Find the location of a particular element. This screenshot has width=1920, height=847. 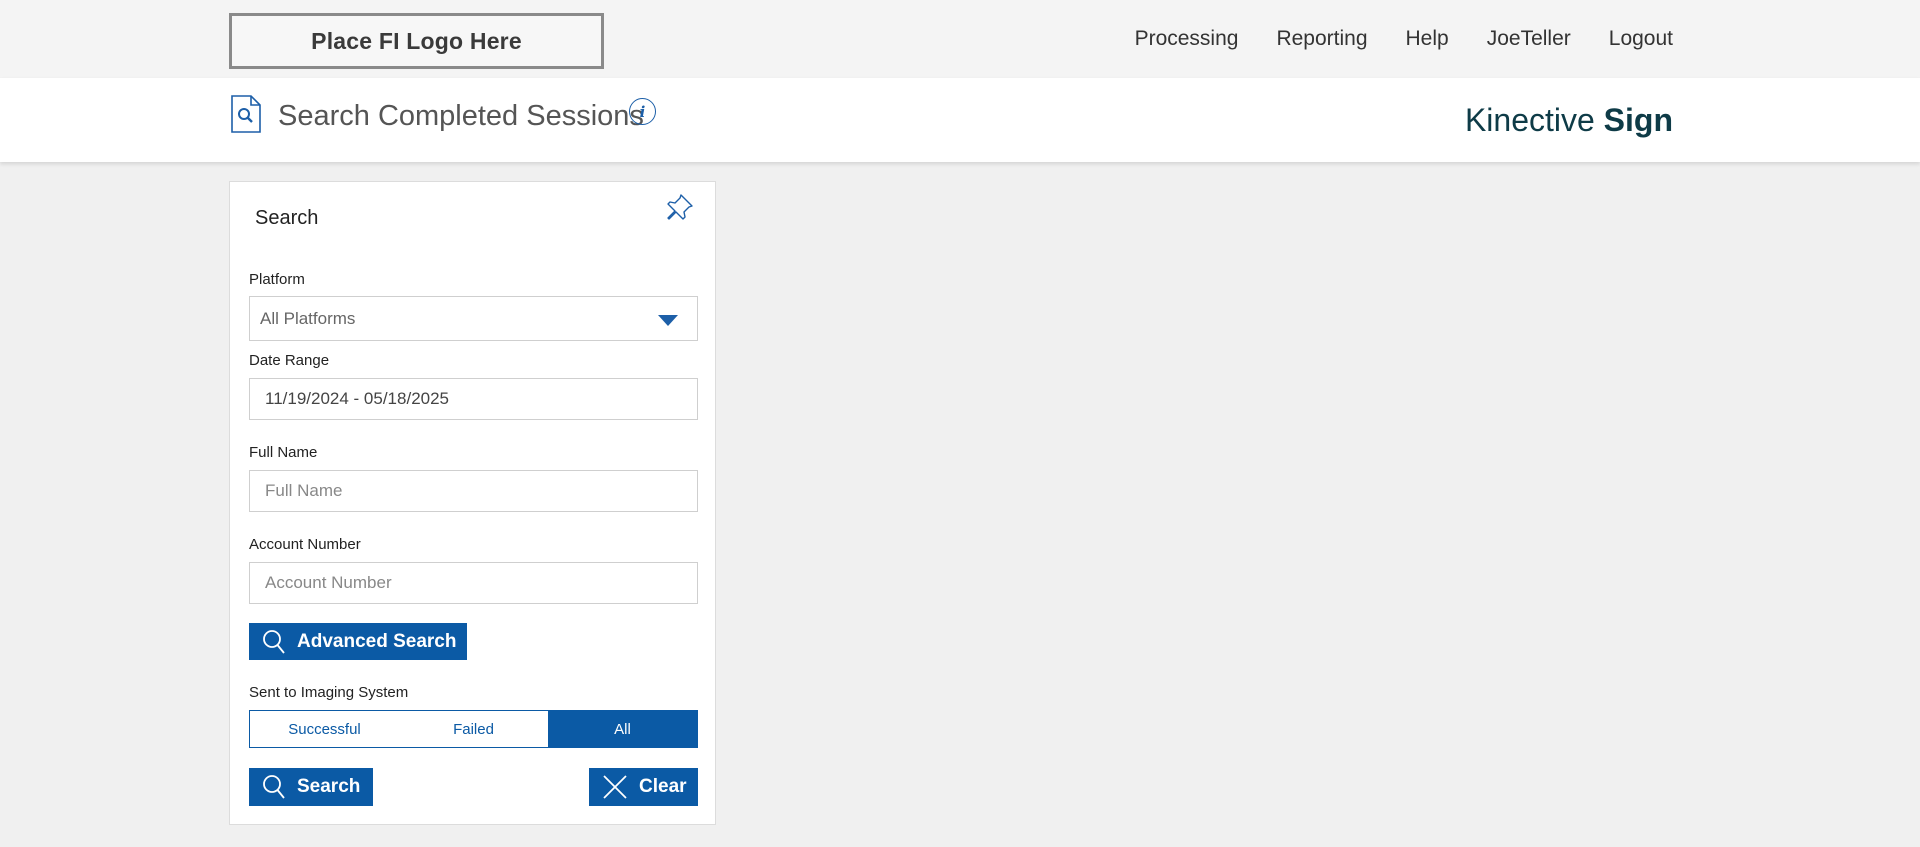

platform-select-value: All Platforms is located at coordinates (308, 318).